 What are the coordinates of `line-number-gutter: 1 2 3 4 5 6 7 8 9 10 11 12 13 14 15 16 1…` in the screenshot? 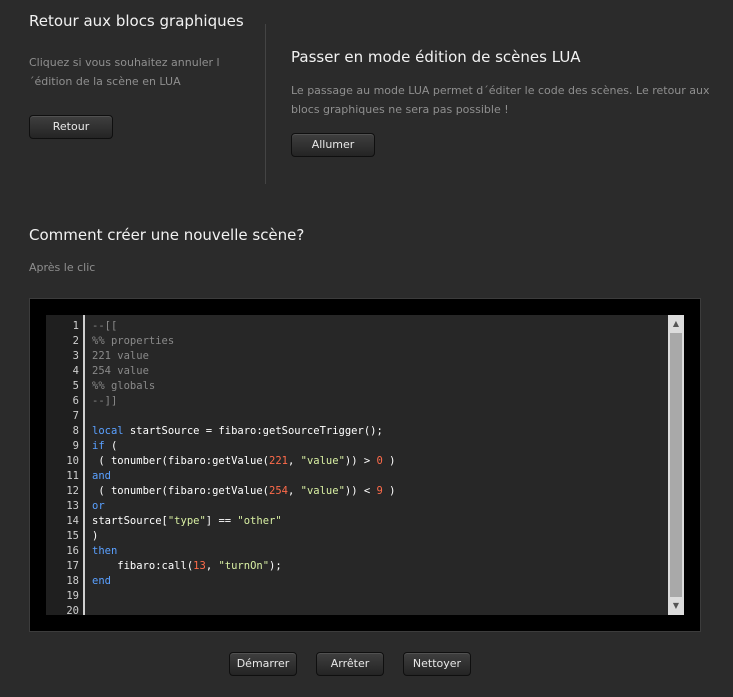 It's located at (65, 465).